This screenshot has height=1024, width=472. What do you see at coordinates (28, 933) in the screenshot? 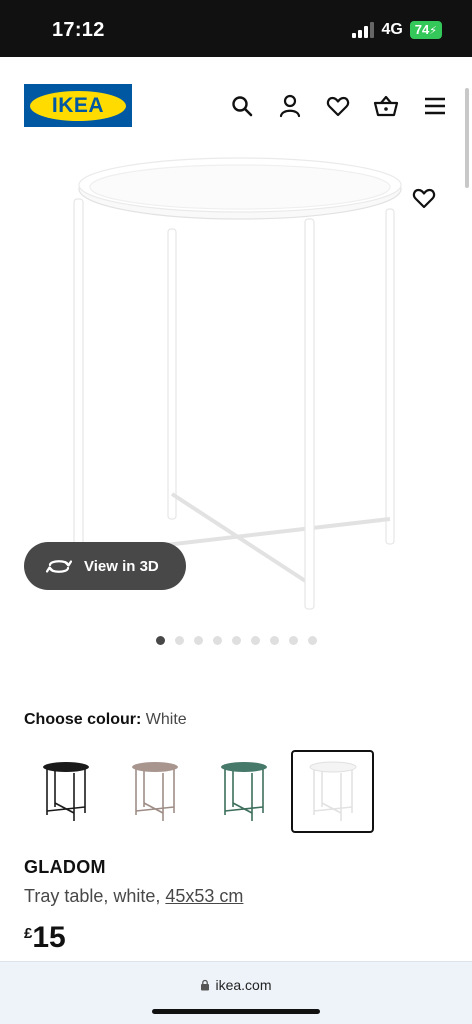
I see `price-currency: £` at bounding box center [28, 933].